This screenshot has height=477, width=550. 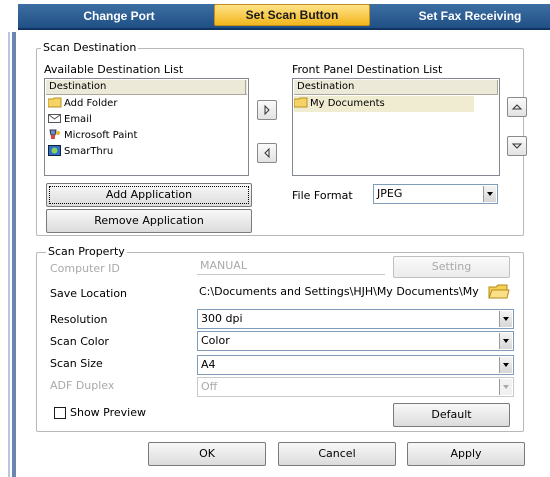 What do you see at coordinates (149, 195) in the screenshot?
I see `add-application-button: Add Application` at bounding box center [149, 195].